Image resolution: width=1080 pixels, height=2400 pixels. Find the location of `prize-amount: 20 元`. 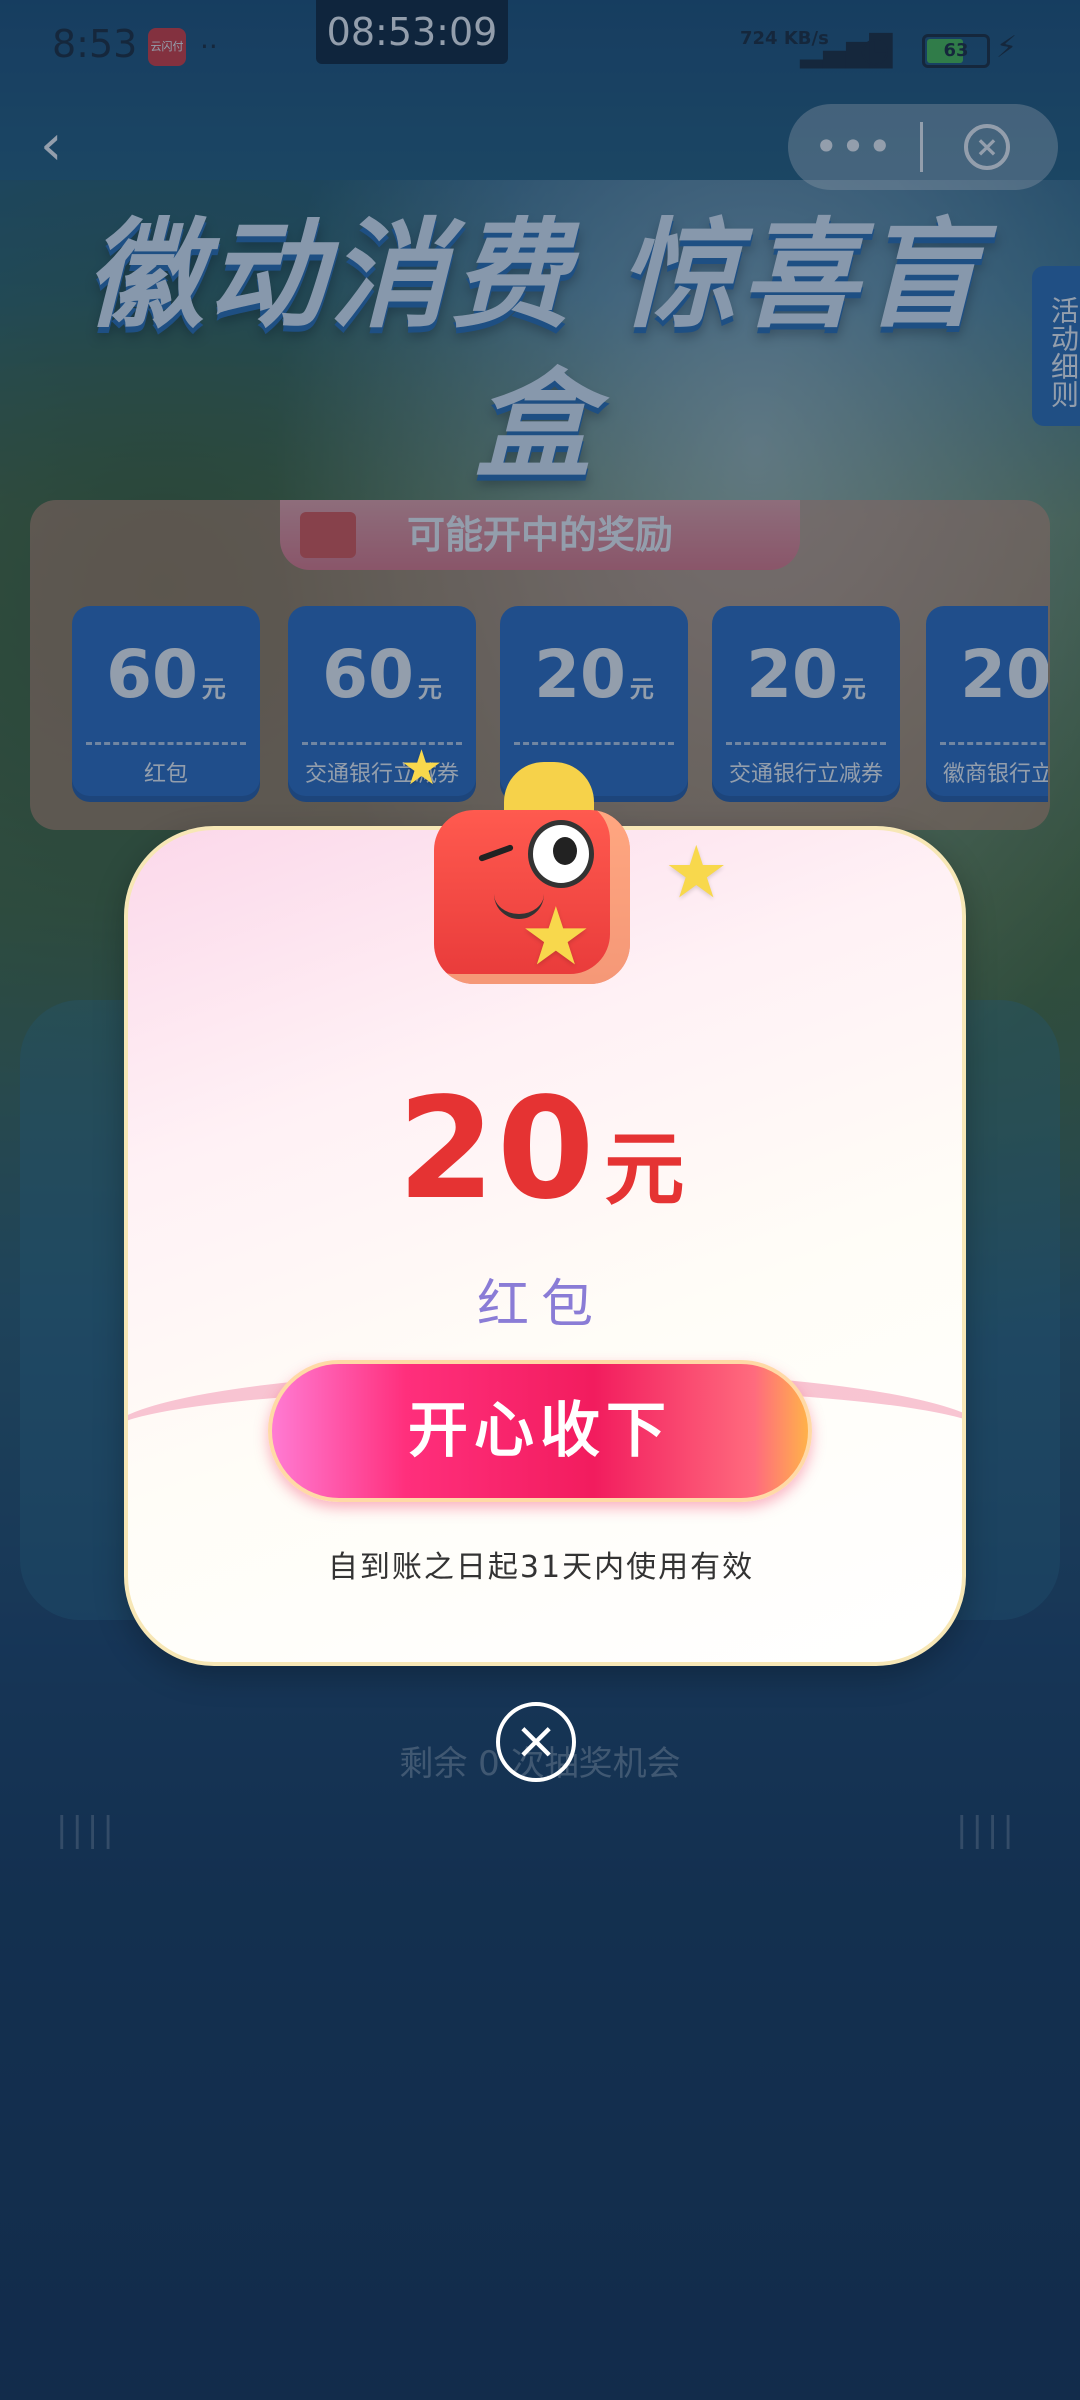

prize-amount: 20 元 is located at coordinates (541, 1149).